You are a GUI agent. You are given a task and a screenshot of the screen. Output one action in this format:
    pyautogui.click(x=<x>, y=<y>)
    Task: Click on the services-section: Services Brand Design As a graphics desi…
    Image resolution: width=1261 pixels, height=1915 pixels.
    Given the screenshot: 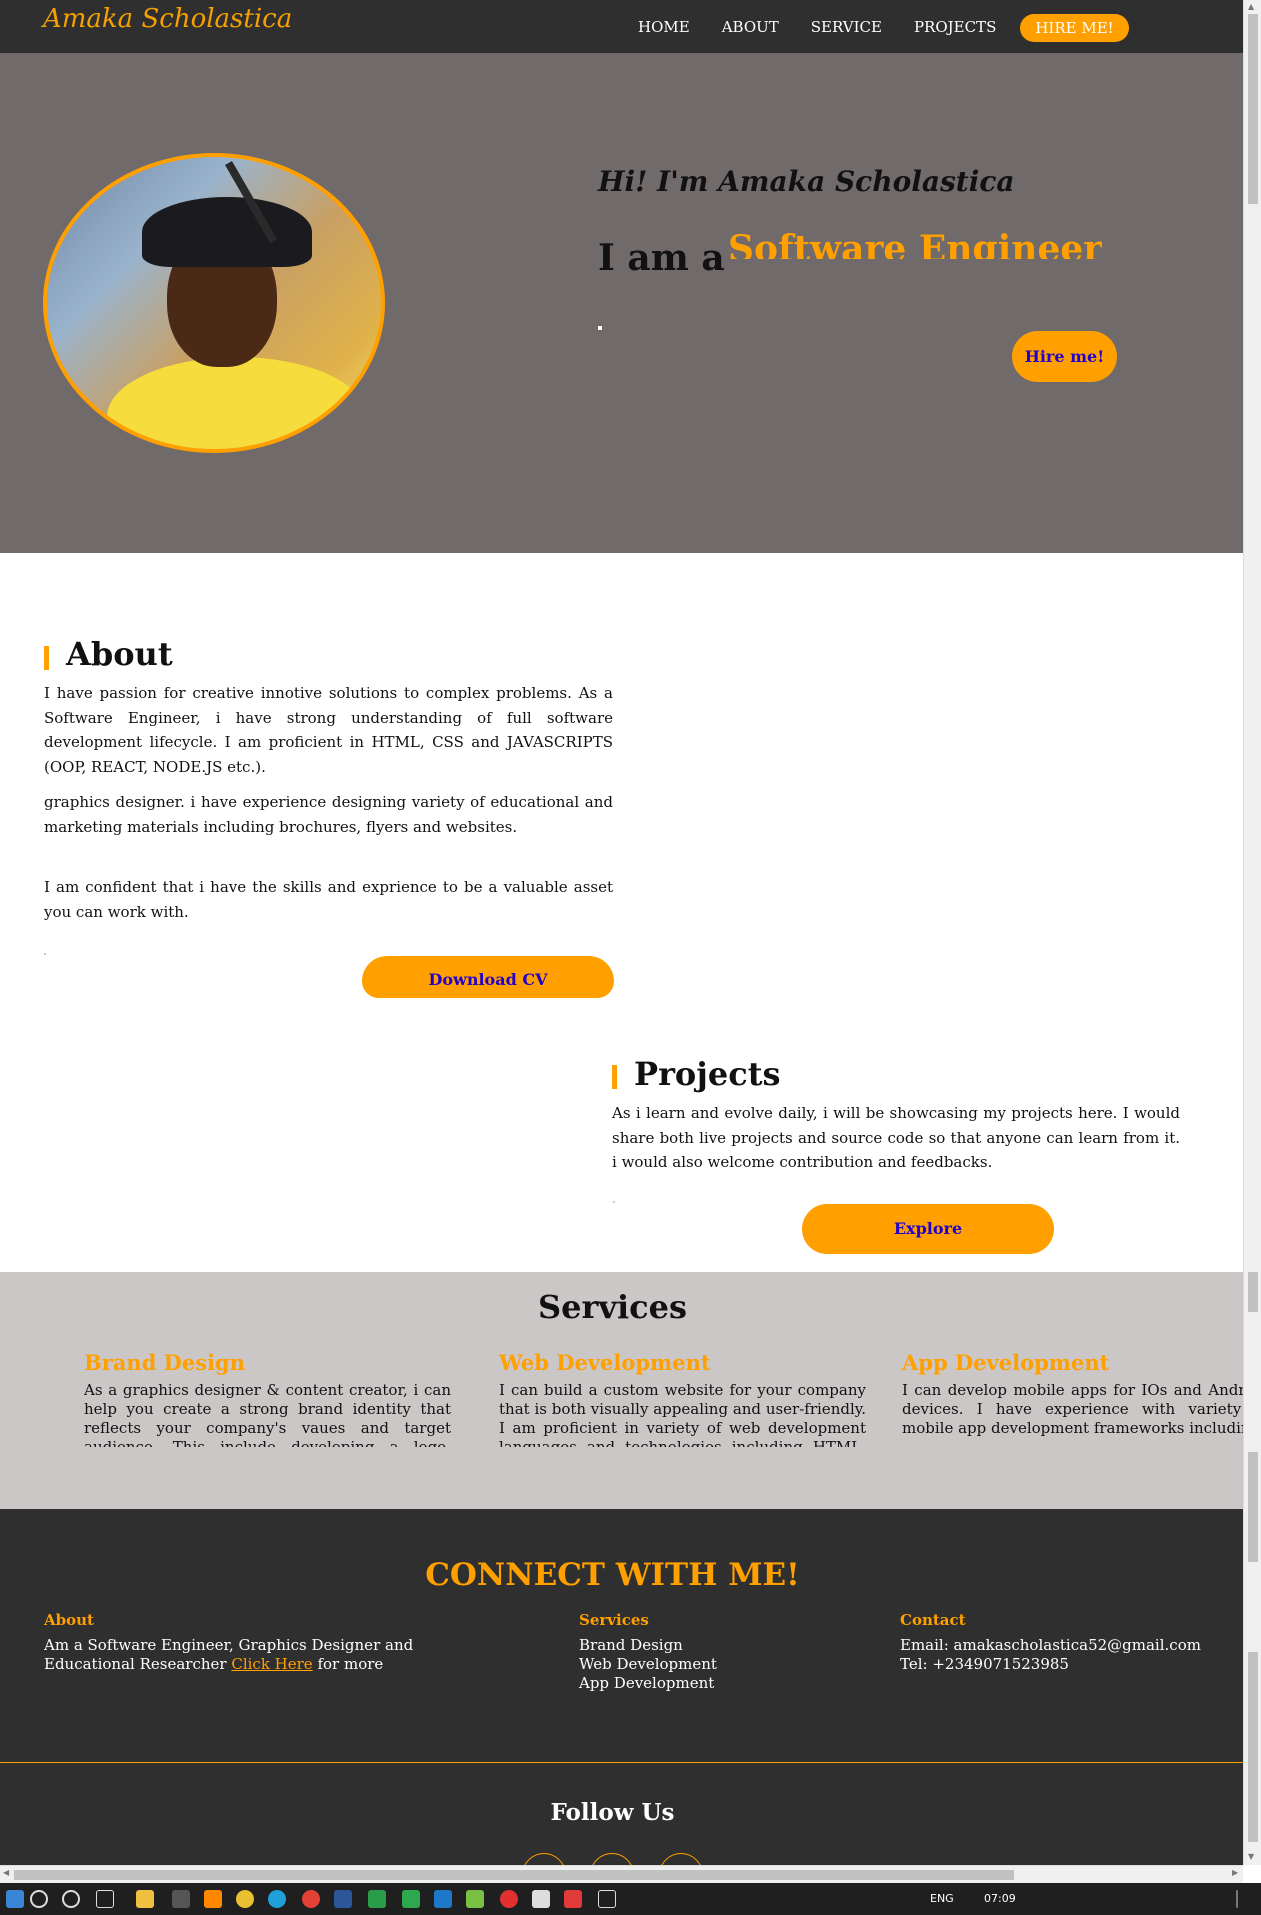 What is the action you would take?
    pyautogui.click(x=621, y=1390)
    